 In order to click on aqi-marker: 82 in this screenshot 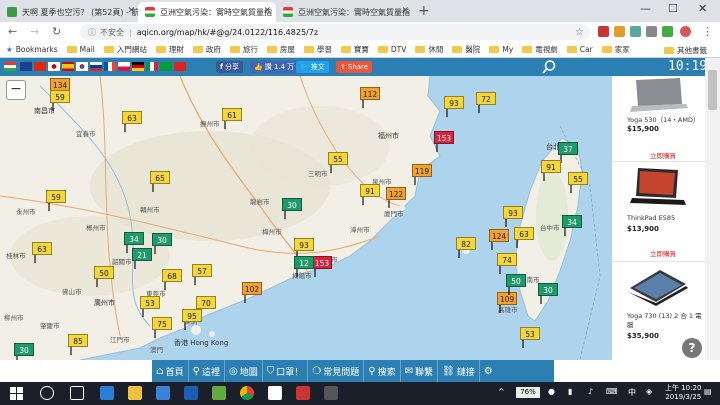, I will do `click(466, 247)`.